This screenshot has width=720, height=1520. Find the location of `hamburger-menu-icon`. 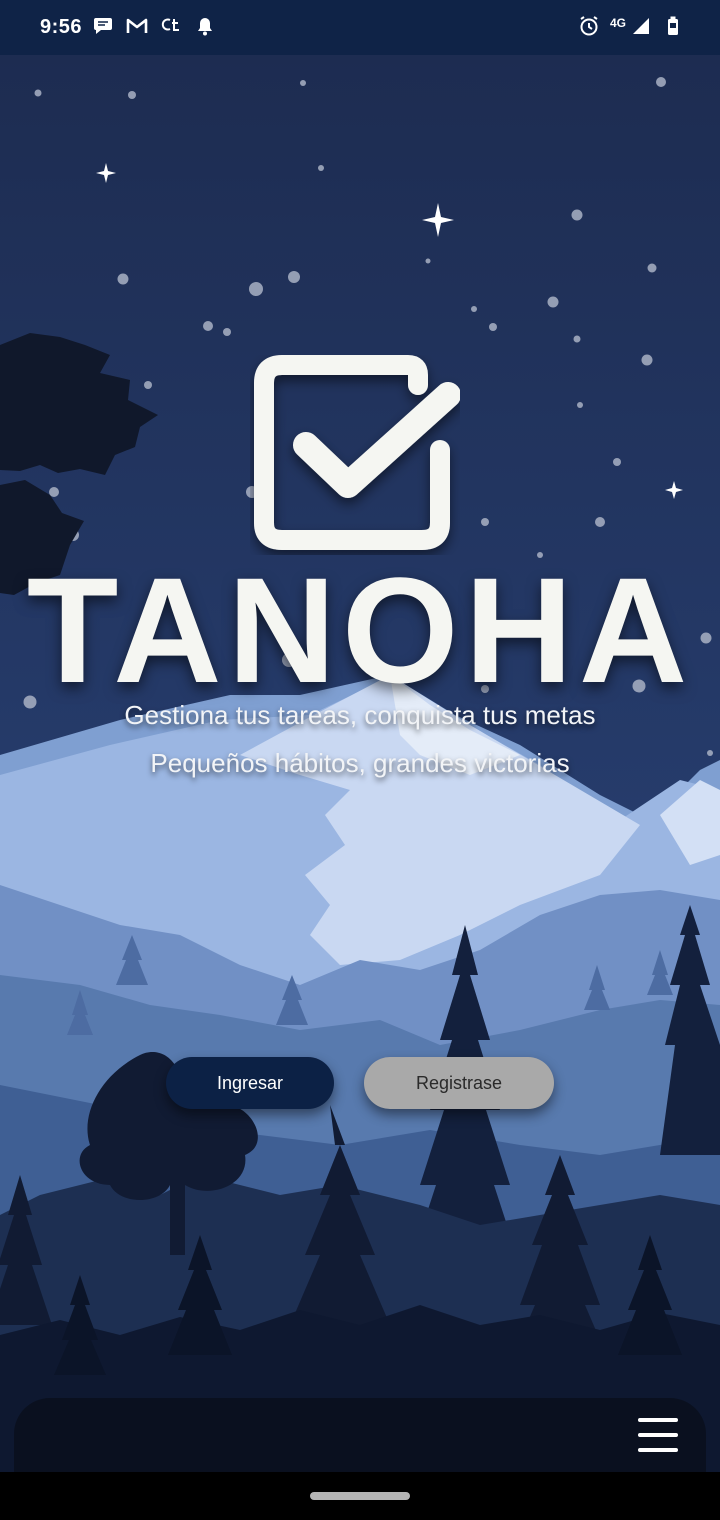

hamburger-menu-icon is located at coordinates (658, 1435).